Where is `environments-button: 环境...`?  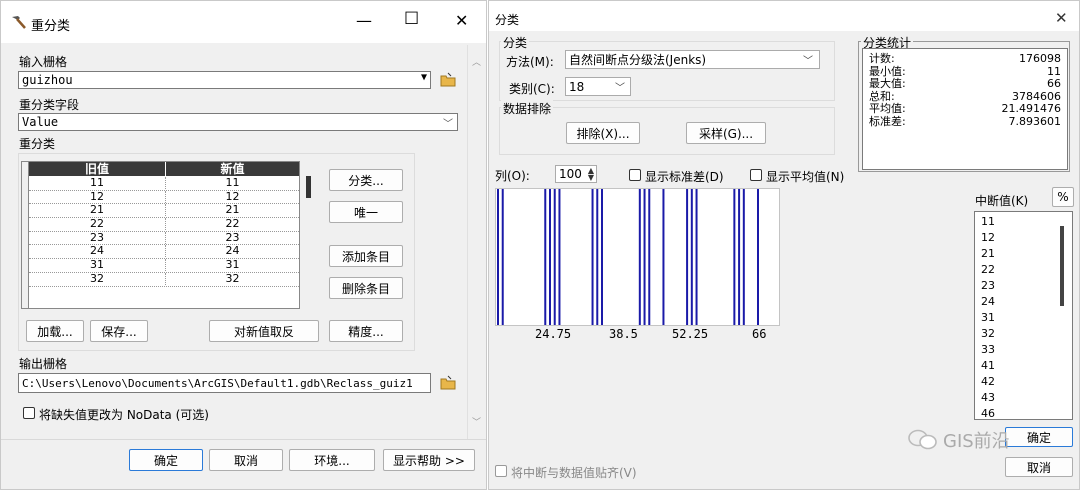
environments-button: 环境... is located at coordinates (332, 460).